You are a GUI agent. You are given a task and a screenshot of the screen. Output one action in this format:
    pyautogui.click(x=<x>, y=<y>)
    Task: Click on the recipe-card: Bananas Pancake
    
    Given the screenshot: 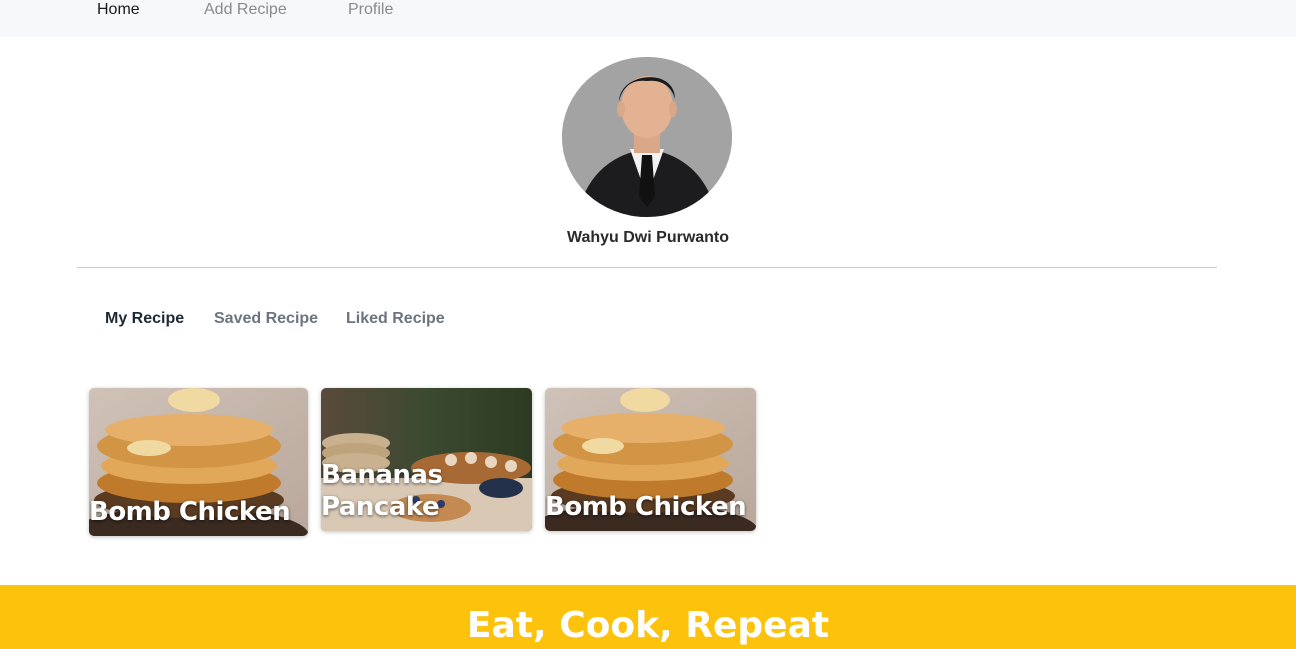 What is the action you would take?
    pyautogui.click(x=426, y=459)
    